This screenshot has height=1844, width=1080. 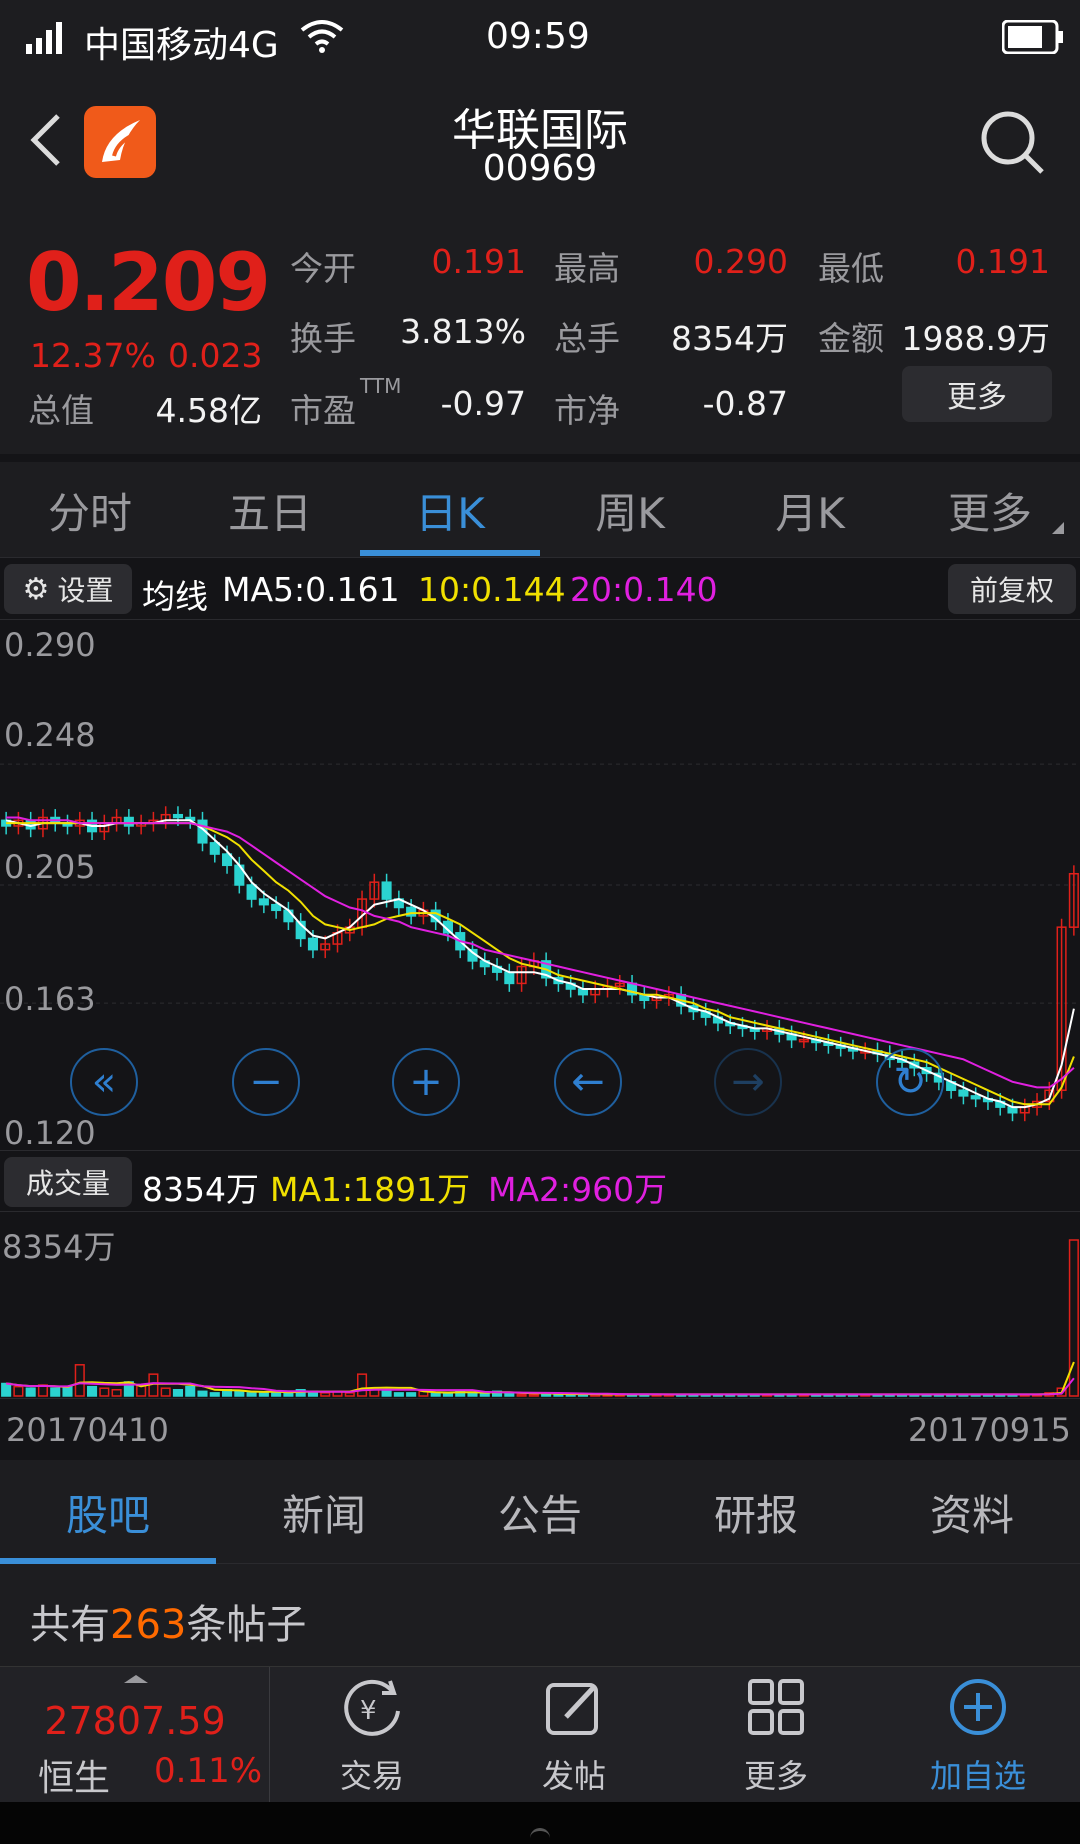 I want to click on adjust-button: 前复权, so click(x=1012, y=589).